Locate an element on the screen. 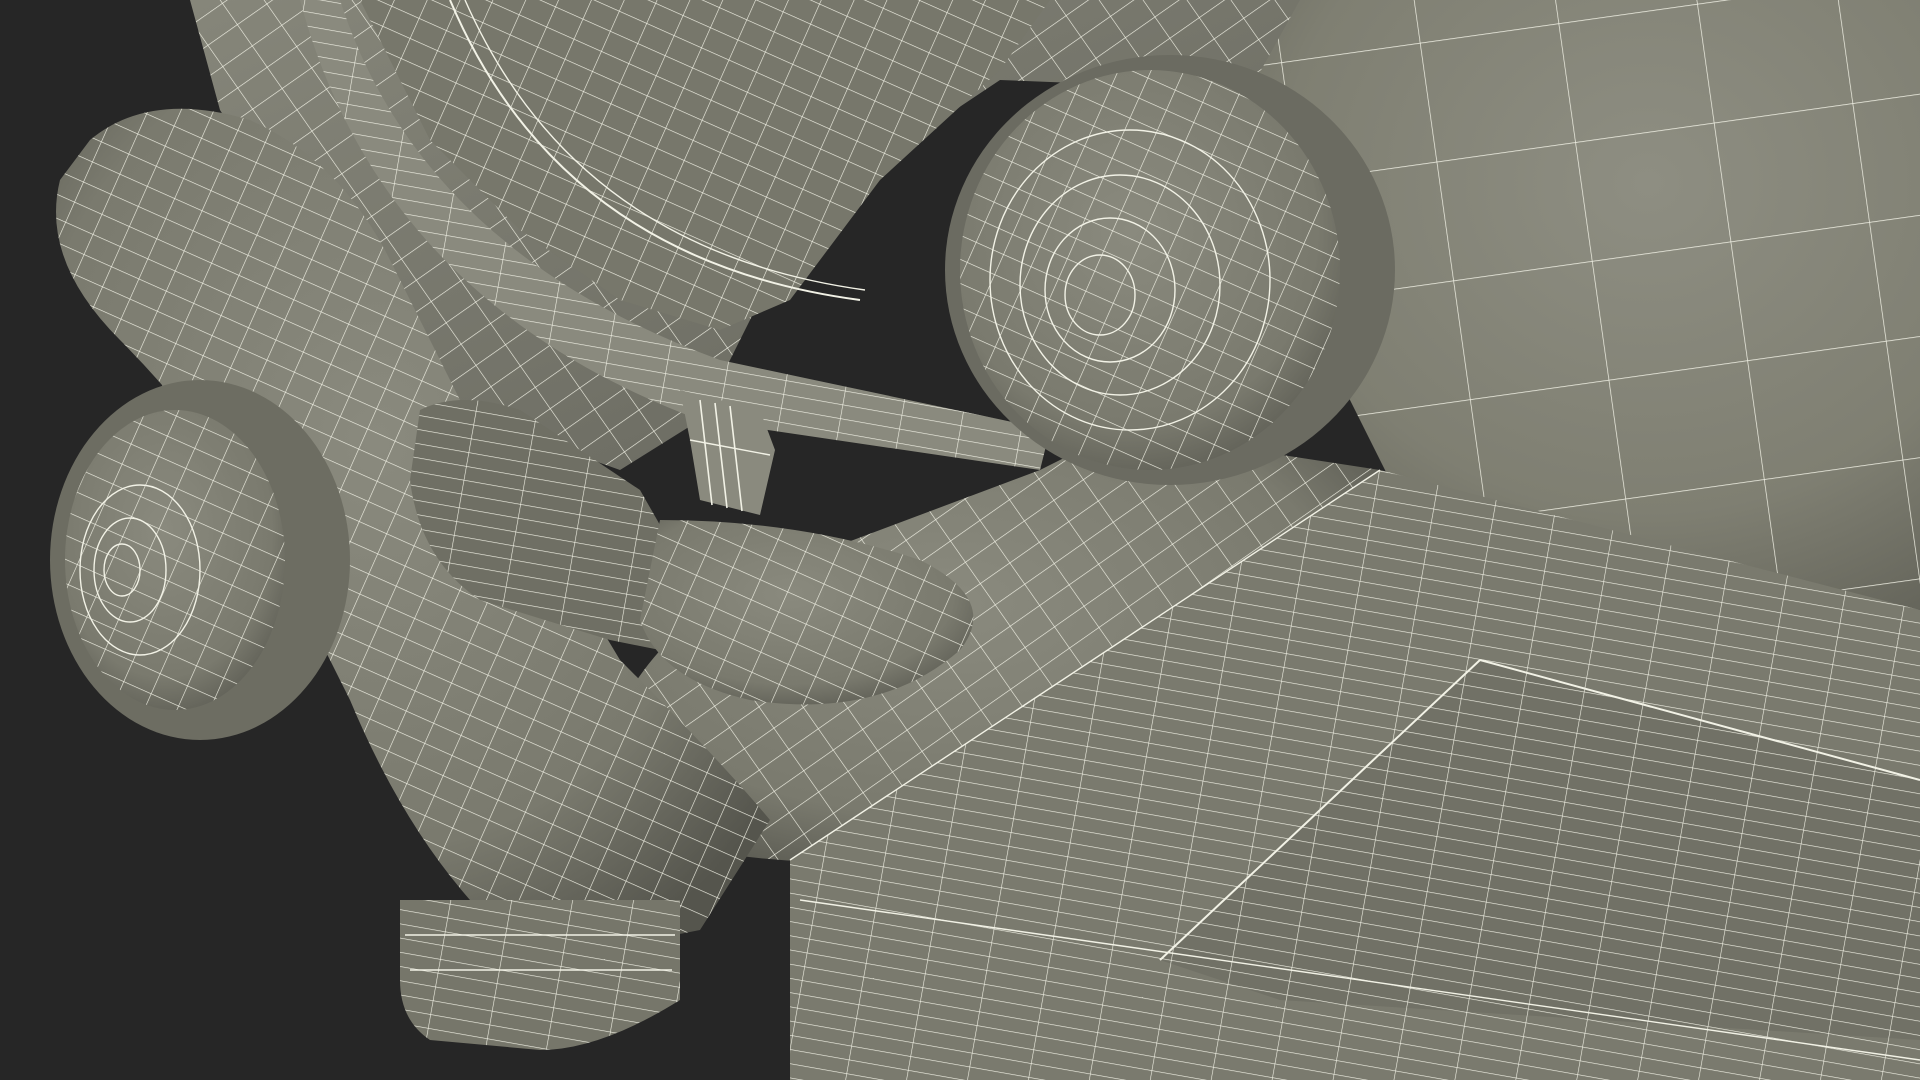 The image size is (1920, 1080). left-round-cap is located at coordinates (200, 560).